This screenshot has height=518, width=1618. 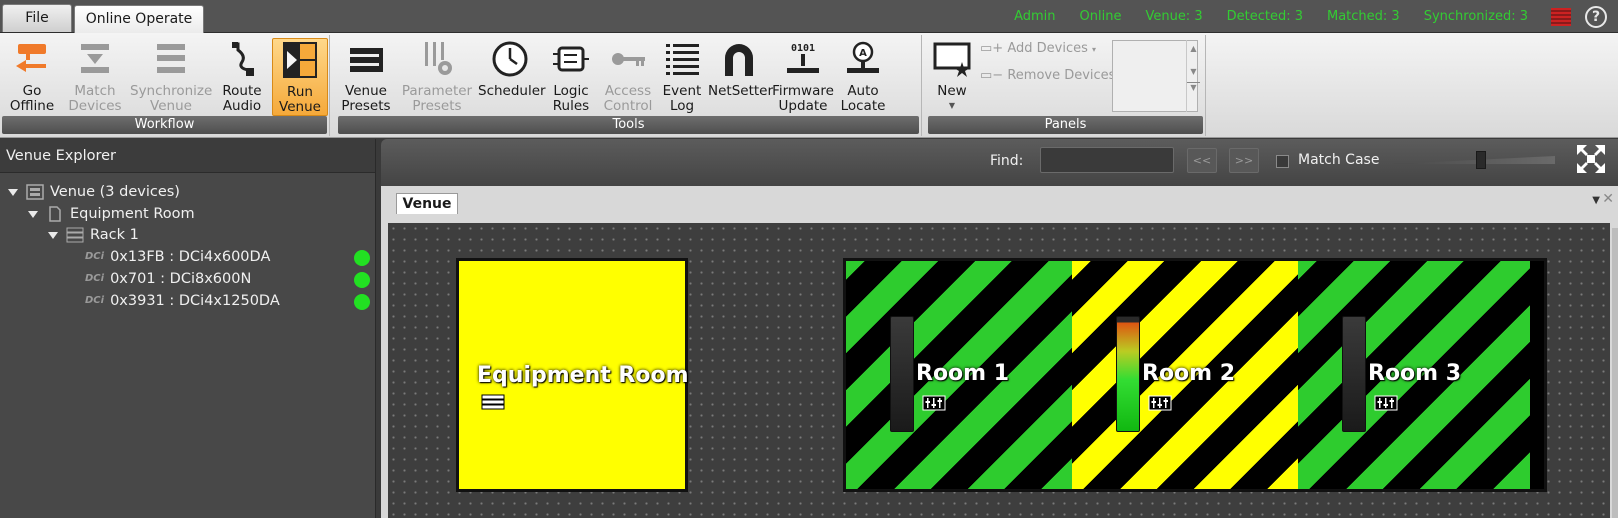 I want to click on match-devices-icon, so click(x=95, y=58).